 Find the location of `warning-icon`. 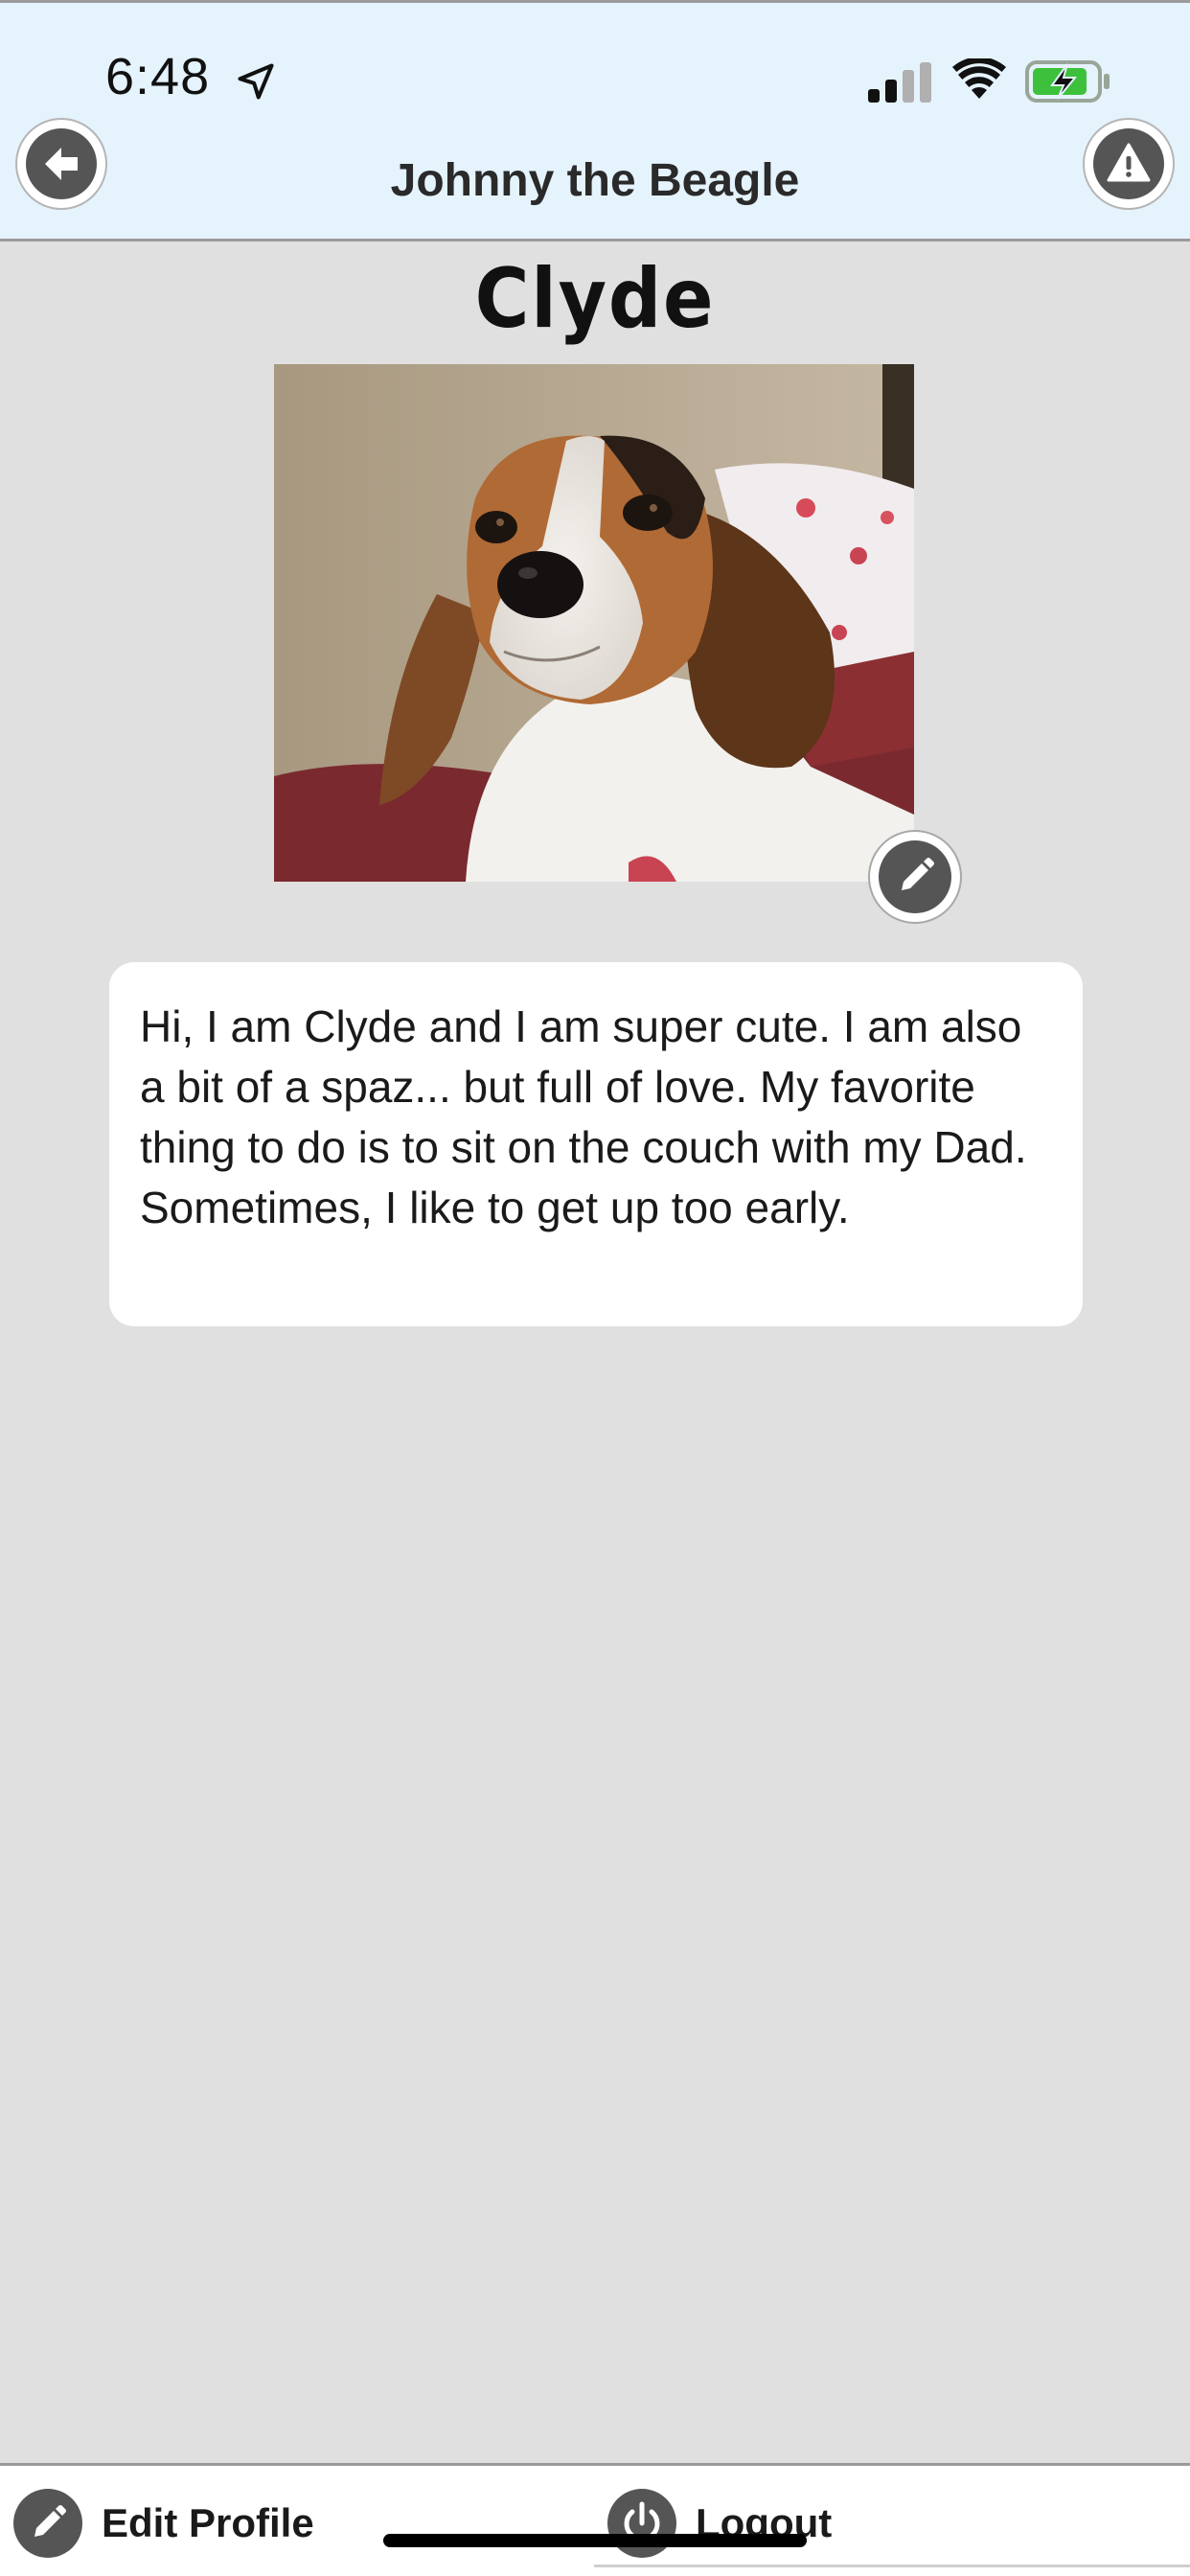

warning-icon is located at coordinates (1129, 162).